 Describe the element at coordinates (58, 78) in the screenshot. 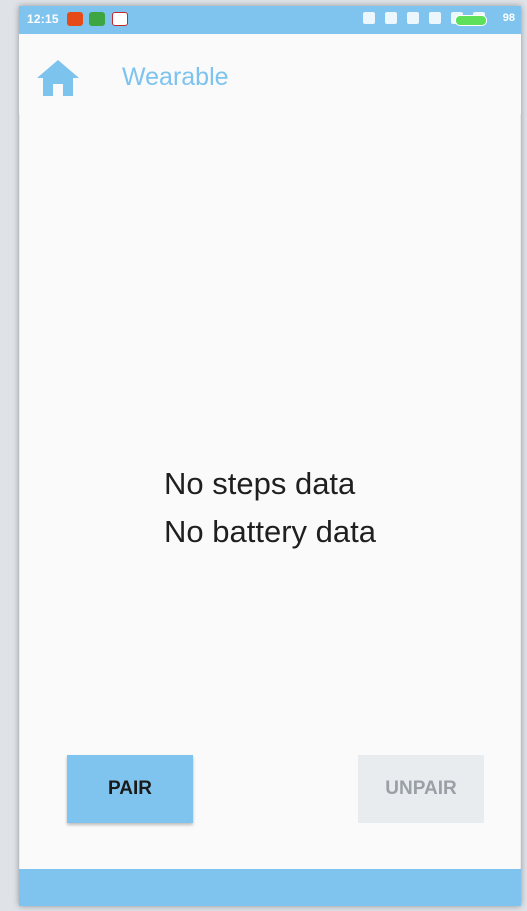

I see `home-icon` at that location.